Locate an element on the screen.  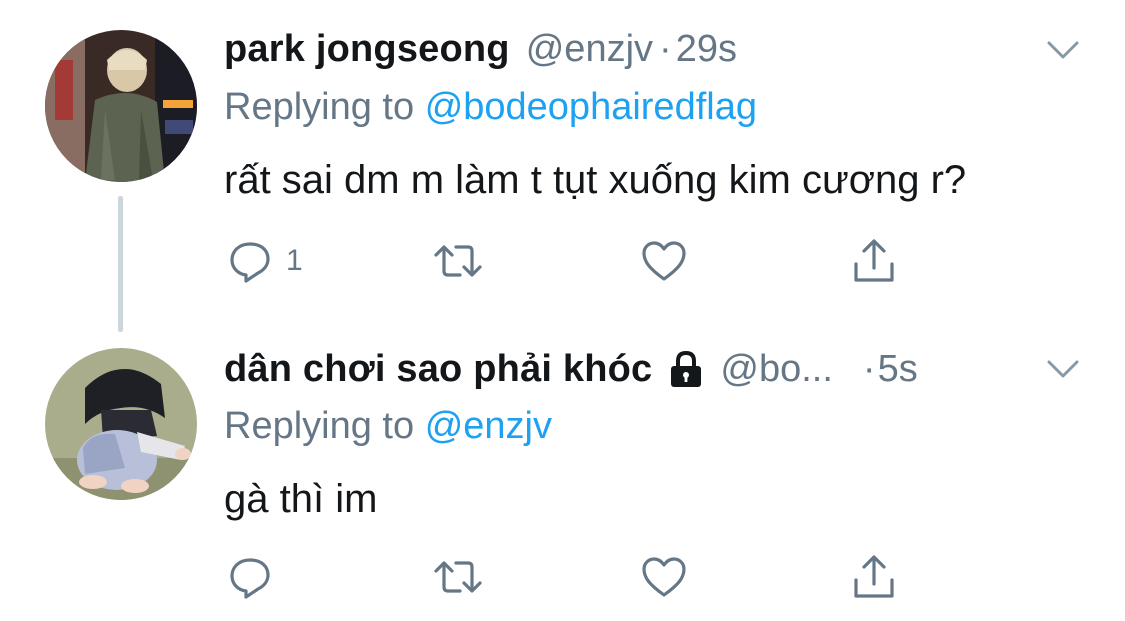
tweet-actions is located at coordinates (574, 577).